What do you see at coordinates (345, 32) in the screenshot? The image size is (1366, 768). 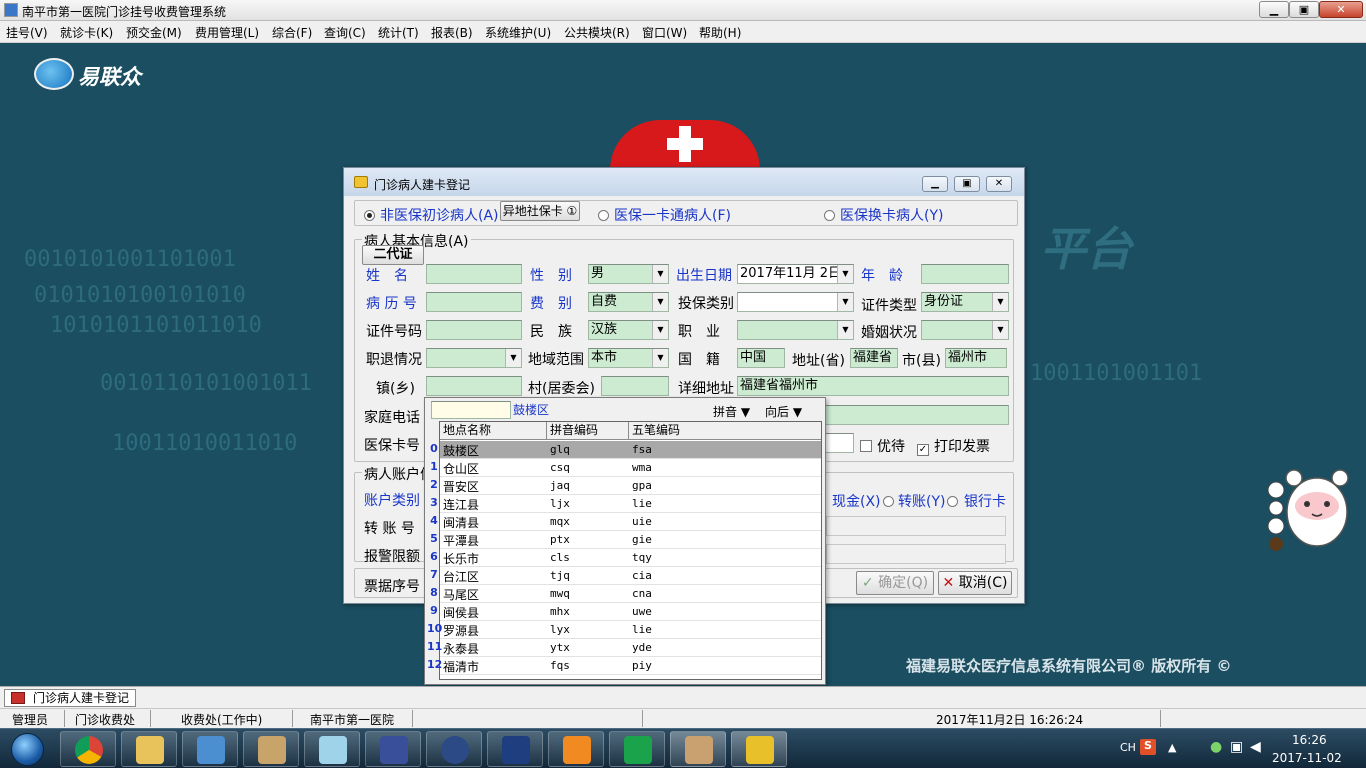 I see `menu-item-query: 查询(C)` at bounding box center [345, 32].